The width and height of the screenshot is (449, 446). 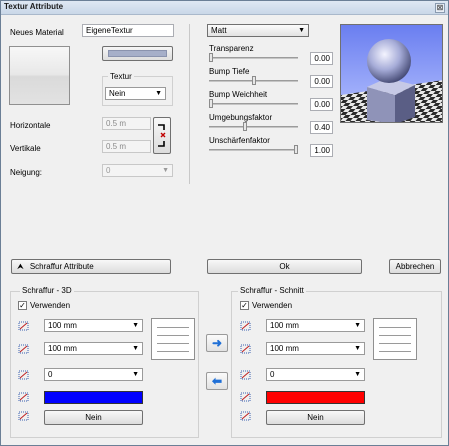 I want to click on close-icon: ⊠, so click(x=440, y=8).